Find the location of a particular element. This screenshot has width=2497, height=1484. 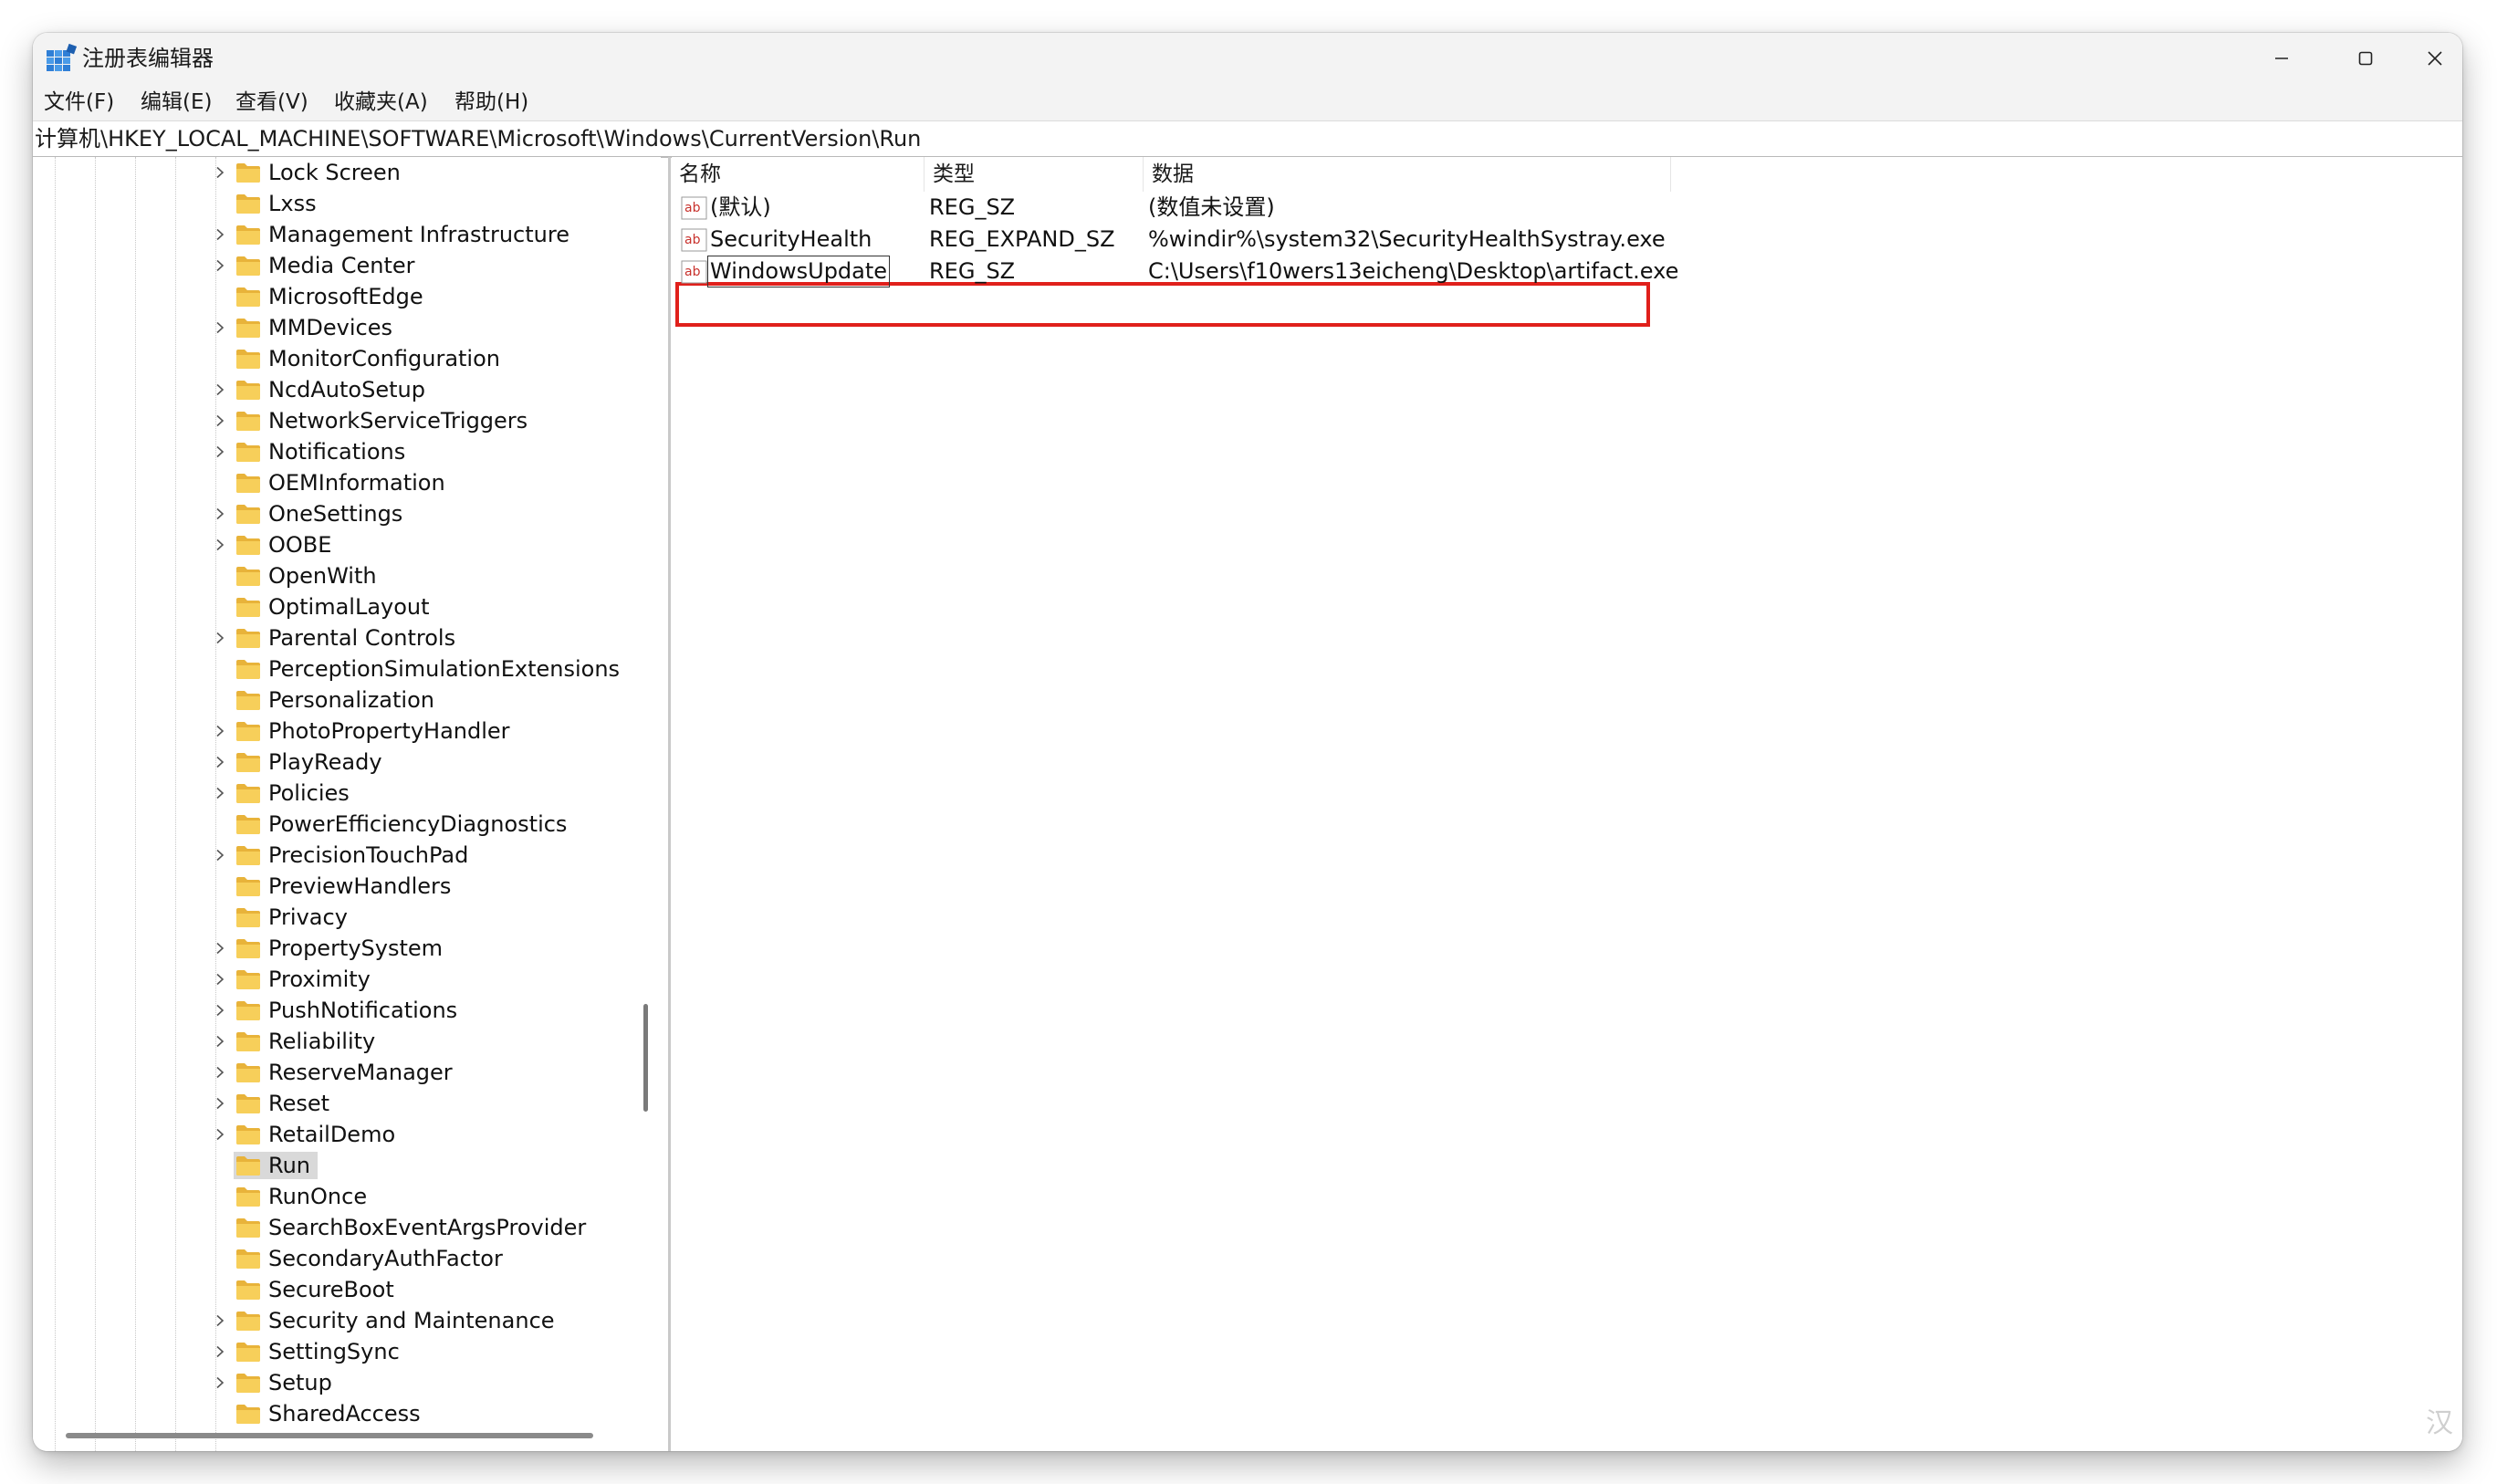

tree-horizontal-scroll-thumb is located at coordinates (329, 1435).